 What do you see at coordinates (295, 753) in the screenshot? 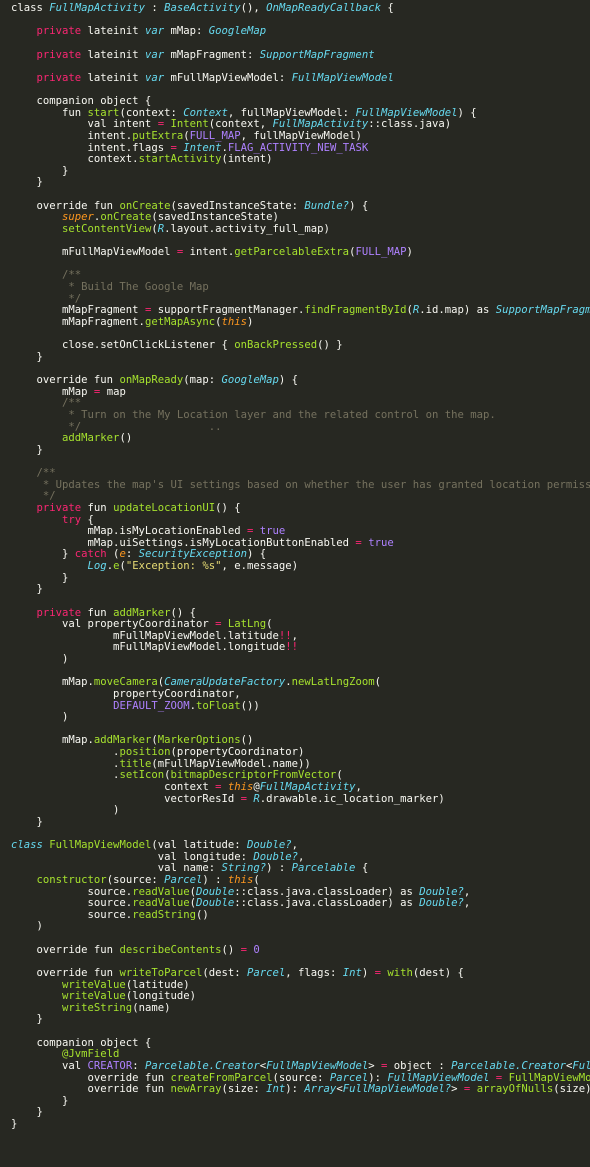
I see `code-line: .position(propertyCoordinator)` at bounding box center [295, 753].